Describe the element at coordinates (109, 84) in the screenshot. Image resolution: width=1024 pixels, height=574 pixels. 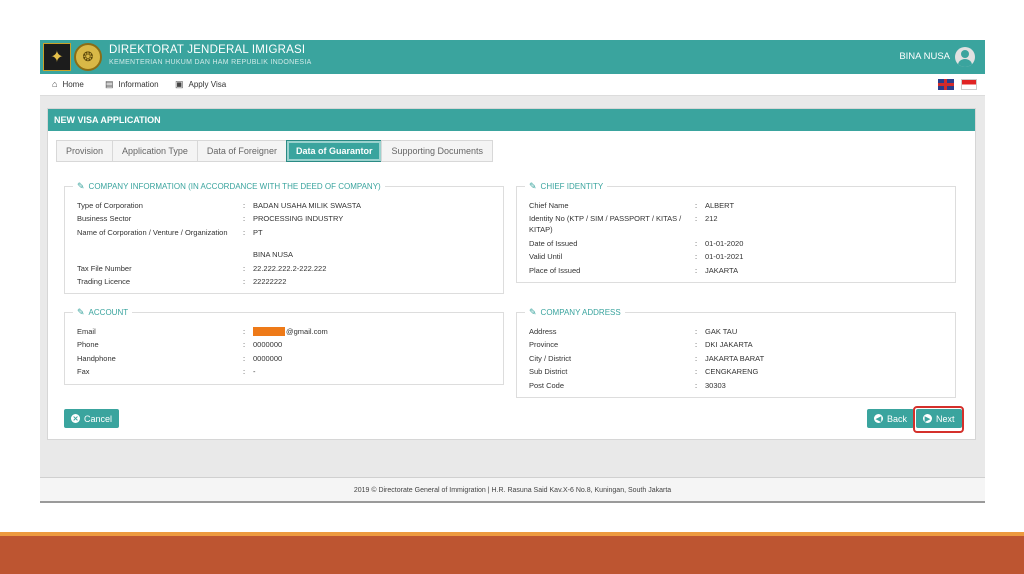
I see `book-icon: ▤` at that location.